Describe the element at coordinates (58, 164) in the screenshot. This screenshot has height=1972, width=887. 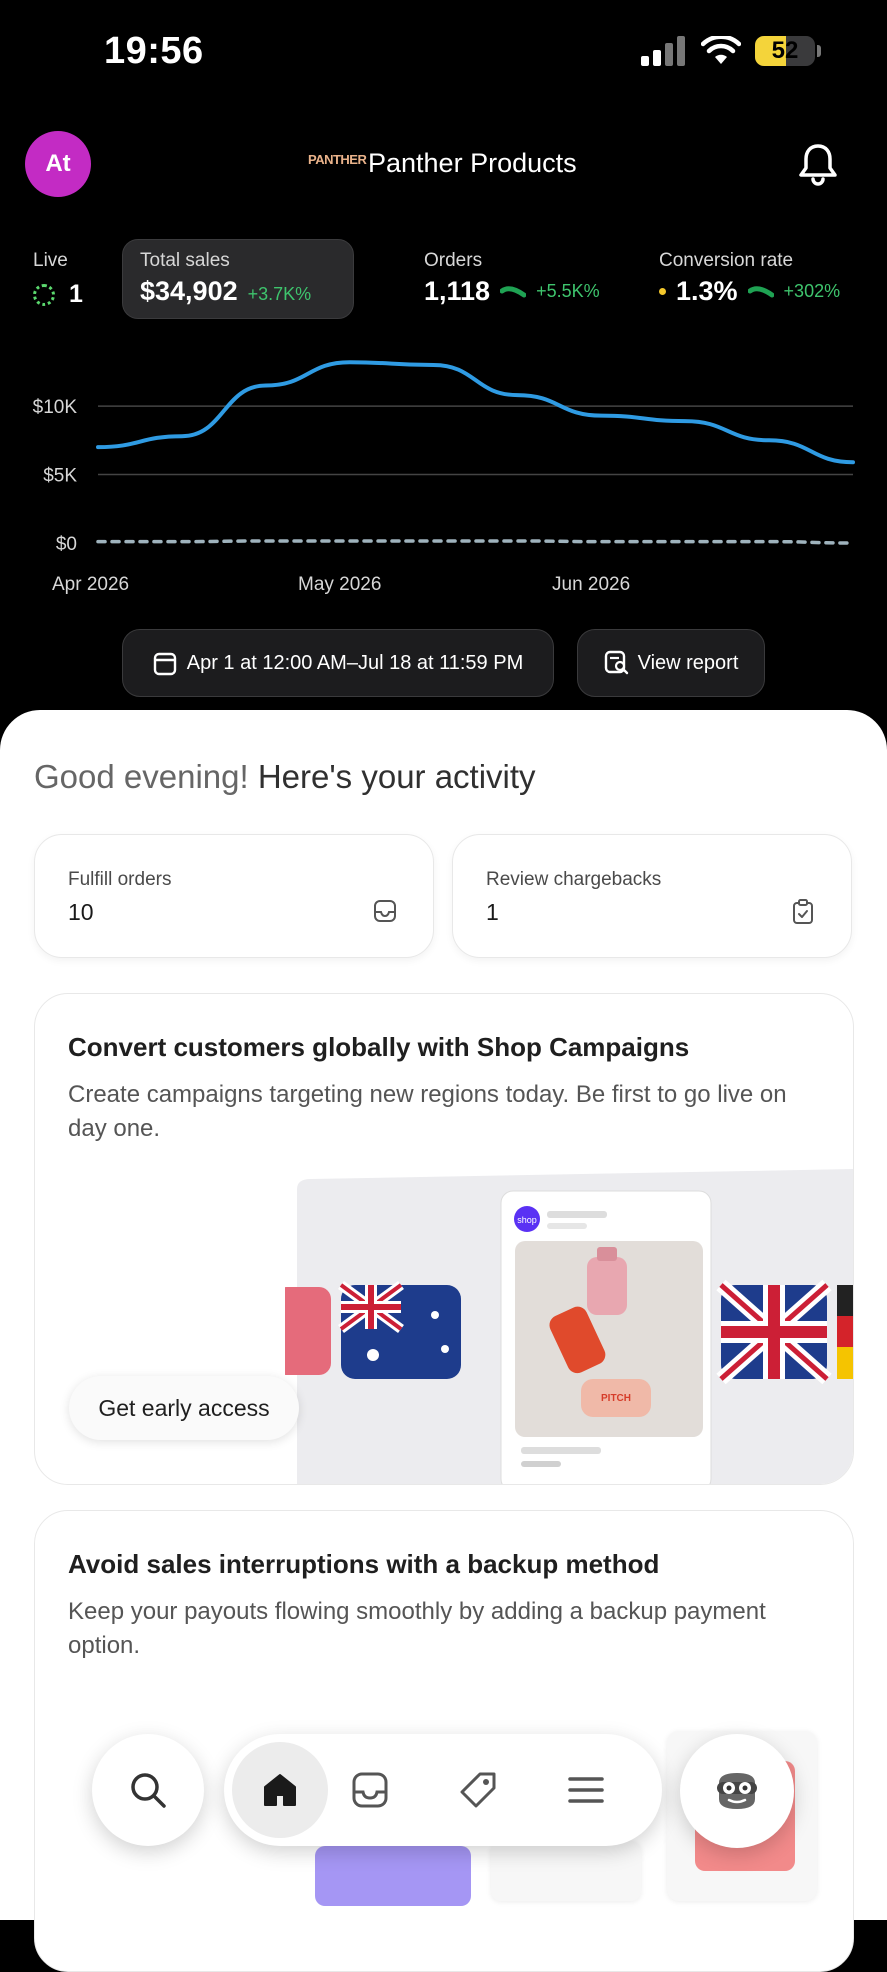
I see `avatar: At` at that location.